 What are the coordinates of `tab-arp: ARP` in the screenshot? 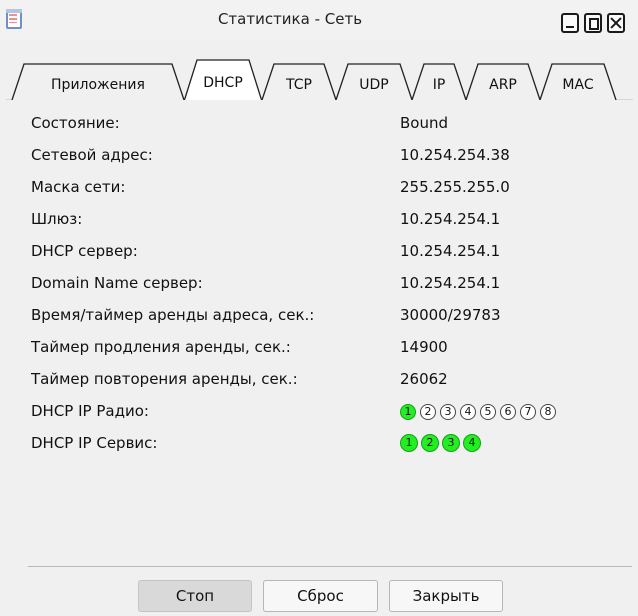 It's located at (503, 82).